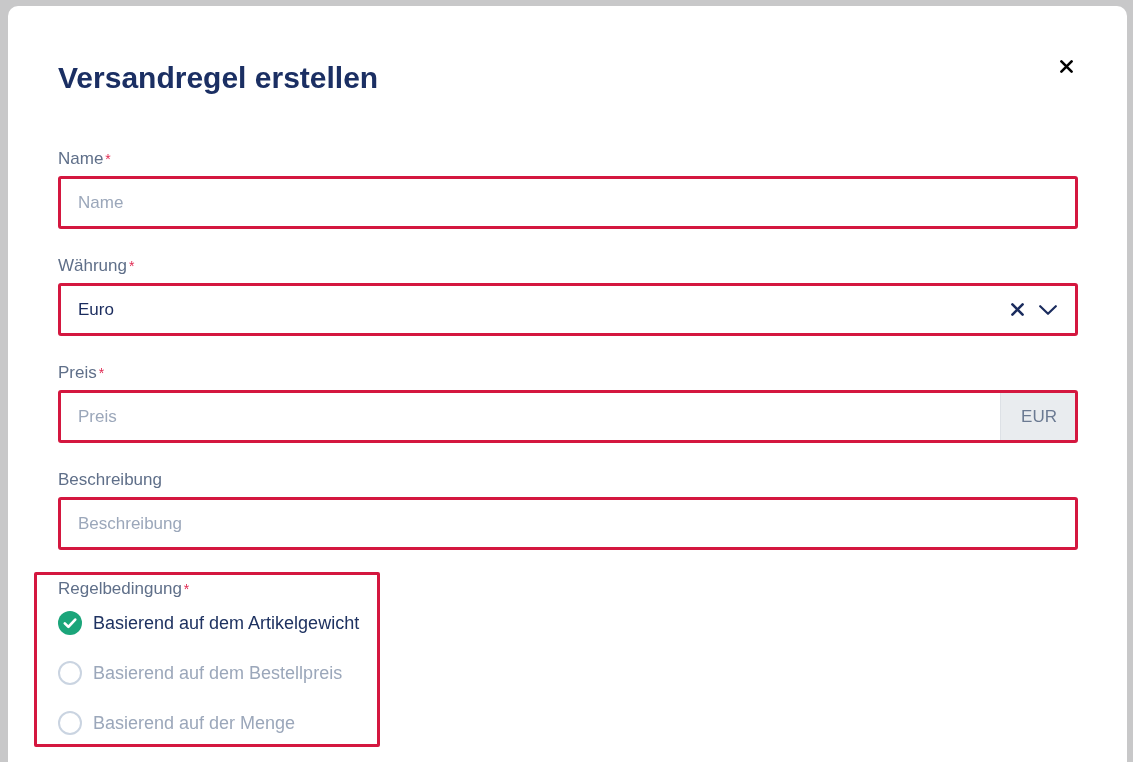 The width and height of the screenshot is (1133, 762). Describe the element at coordinates (568, 309) in the screenshot. I see `select-field: Euro` at that location.